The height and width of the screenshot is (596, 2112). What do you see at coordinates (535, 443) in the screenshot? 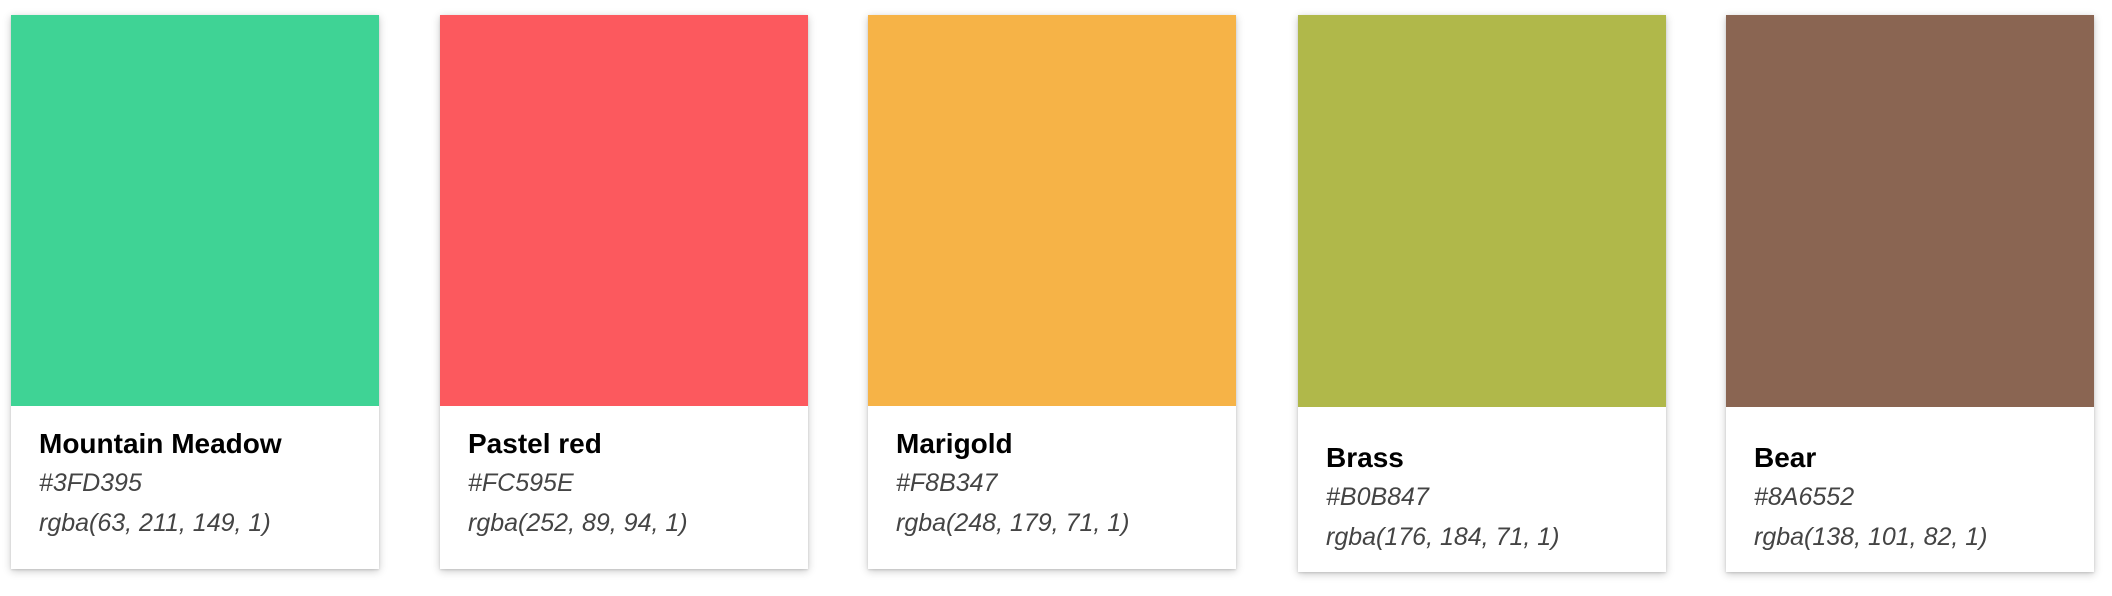
I see `color-name: Pastel red` at bounding box center [535, 443].